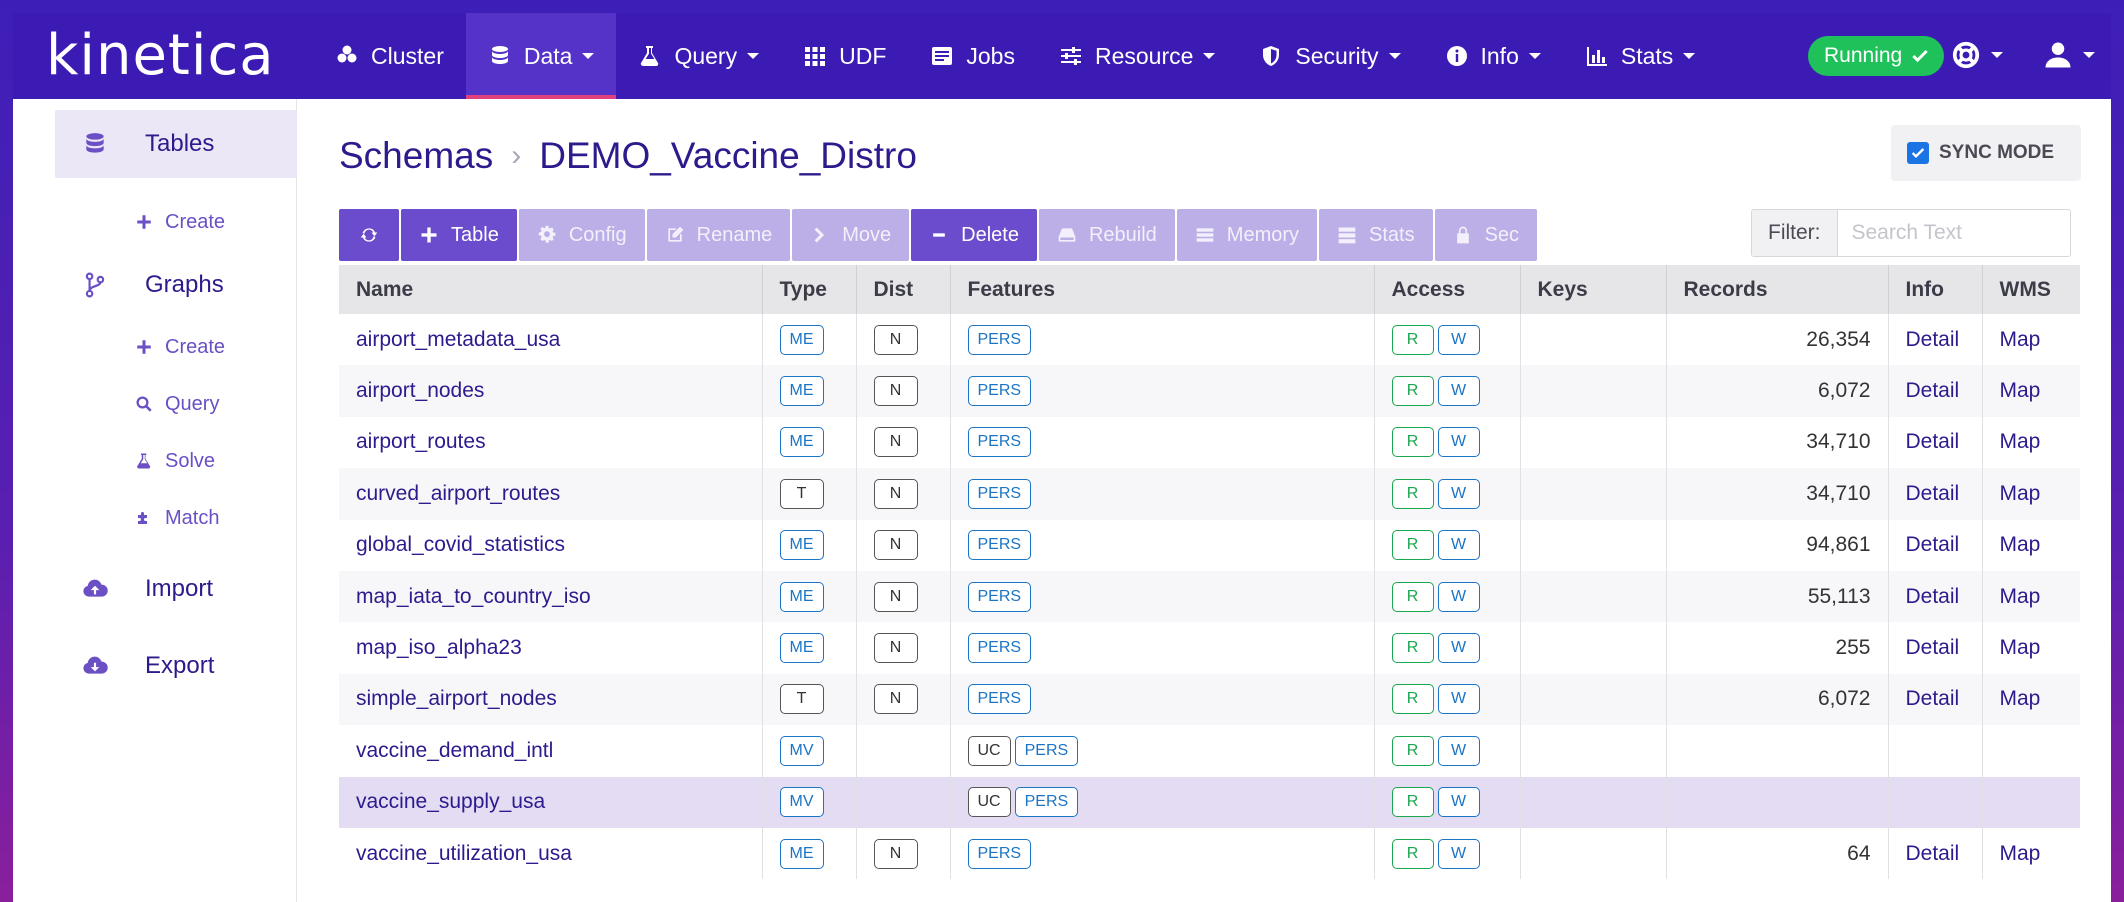  I want to click on sidebar-sub-tables-create: Create, so click(180, 222).